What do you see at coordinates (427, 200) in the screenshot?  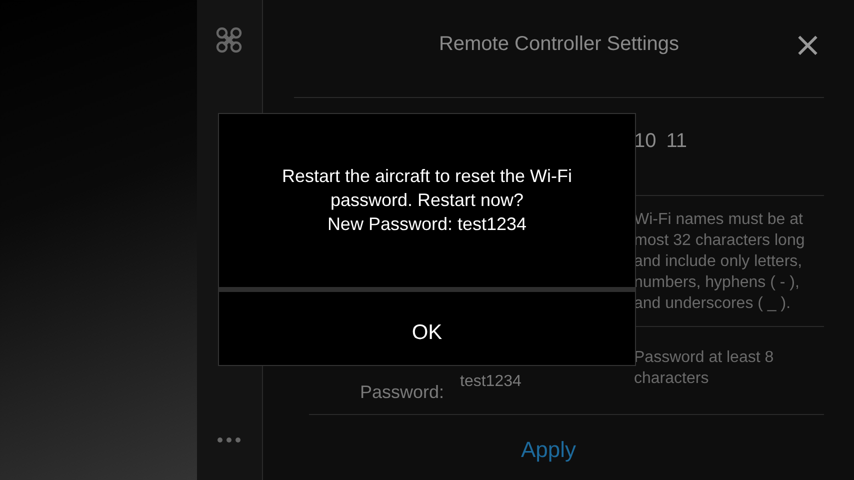 I see `dialog-message: Restart the aircraft to reset the Wi-Fi password. Restart now? New Password: test1234` at bounding box center [427, 200].